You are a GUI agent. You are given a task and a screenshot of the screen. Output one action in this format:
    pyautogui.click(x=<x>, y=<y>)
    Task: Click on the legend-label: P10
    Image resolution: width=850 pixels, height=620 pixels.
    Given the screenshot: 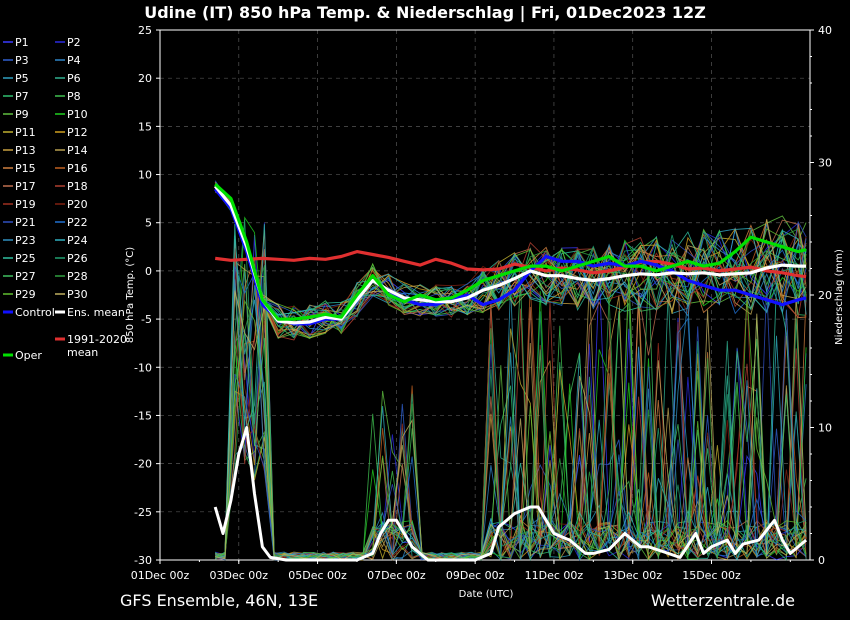 What is the action you would take?
    pyautogui.click(x=77, y=114)
    